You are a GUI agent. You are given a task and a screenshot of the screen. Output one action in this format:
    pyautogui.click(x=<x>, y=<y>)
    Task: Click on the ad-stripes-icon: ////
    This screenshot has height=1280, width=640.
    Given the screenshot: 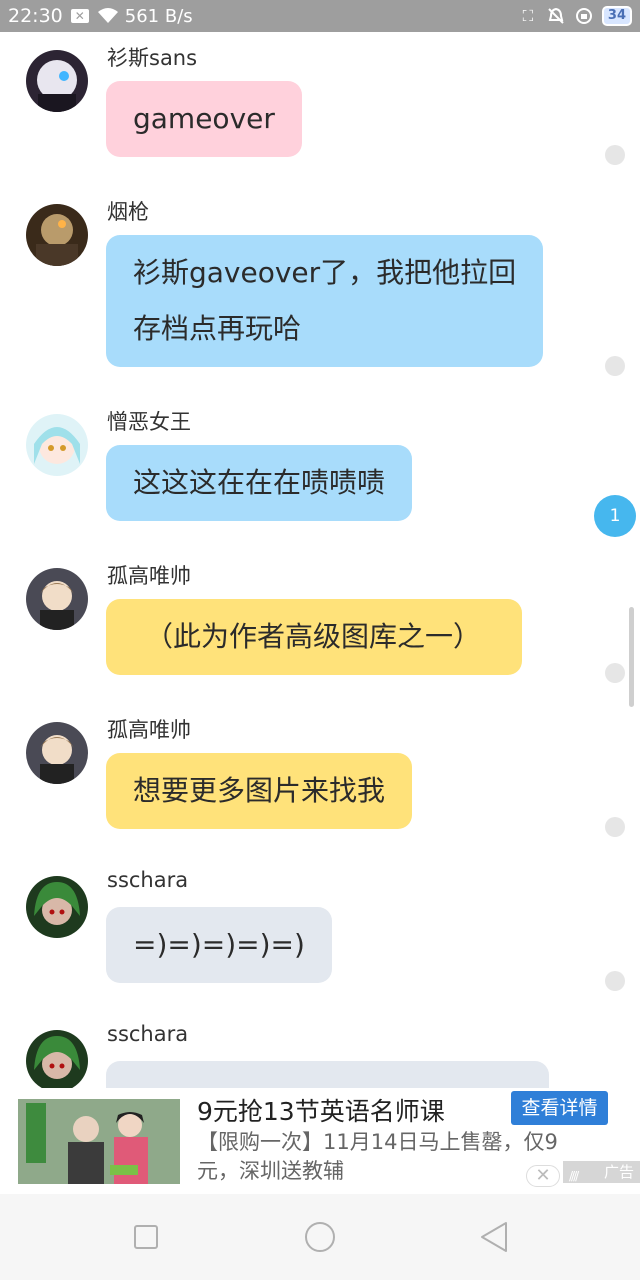 What is the action you would take?
    pyautogui.click(x=574, y=1176)
    